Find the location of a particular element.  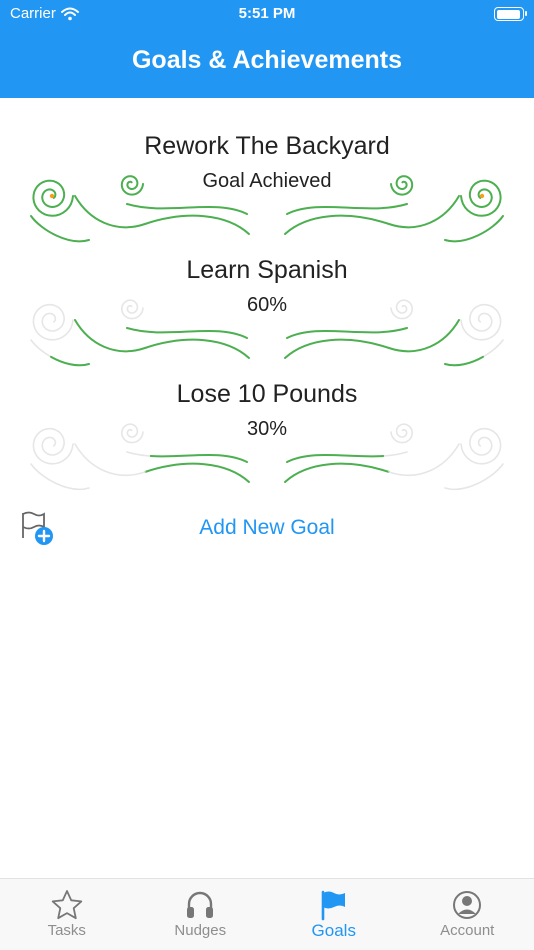

status-time: 5:51 PM is located at coordinates (267, 13).